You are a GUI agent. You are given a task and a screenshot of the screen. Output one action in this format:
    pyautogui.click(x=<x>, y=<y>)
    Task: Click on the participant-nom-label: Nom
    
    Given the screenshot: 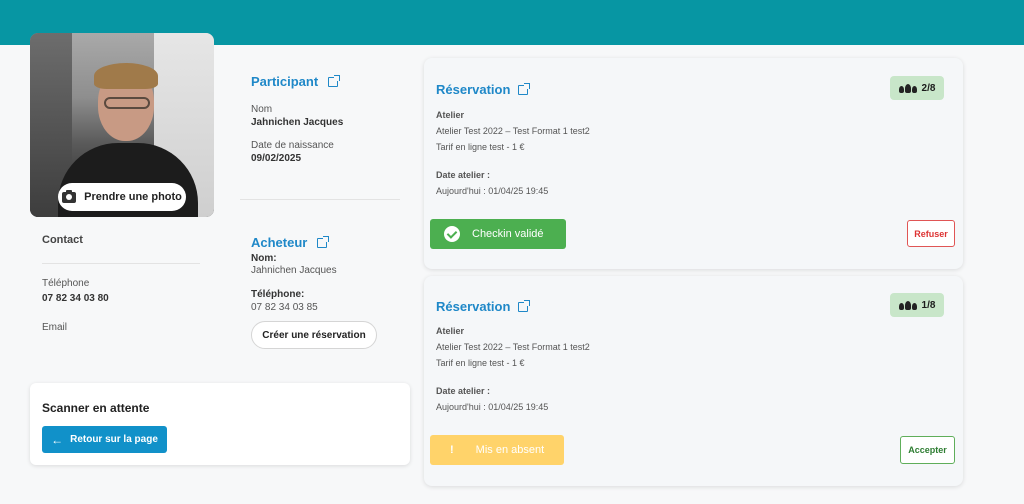 What is the action you would take?
    pyautogui.click(x=262, y=109)
    